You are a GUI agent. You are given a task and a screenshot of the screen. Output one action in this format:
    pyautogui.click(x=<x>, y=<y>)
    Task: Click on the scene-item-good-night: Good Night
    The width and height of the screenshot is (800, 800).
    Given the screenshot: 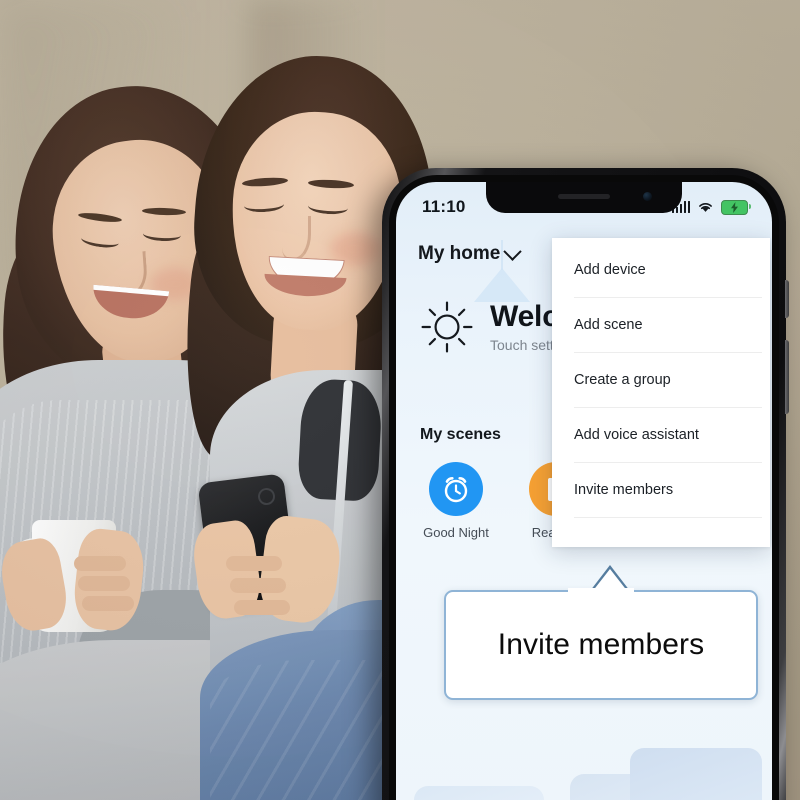 What is the action you would take?
    pyautogui.click(x=456, y=501)
    